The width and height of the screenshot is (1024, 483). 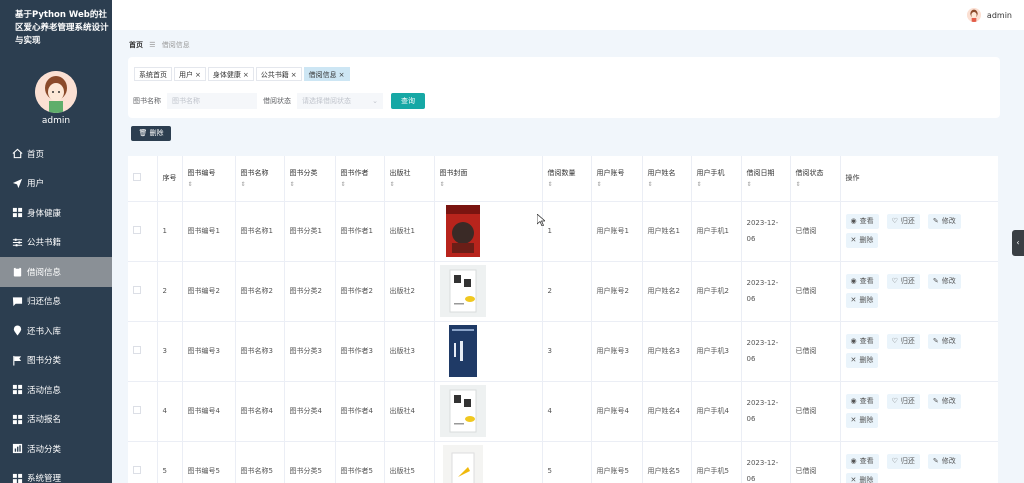 I want to click on cell-account: 用户账号3, so click(x=617, y=351).